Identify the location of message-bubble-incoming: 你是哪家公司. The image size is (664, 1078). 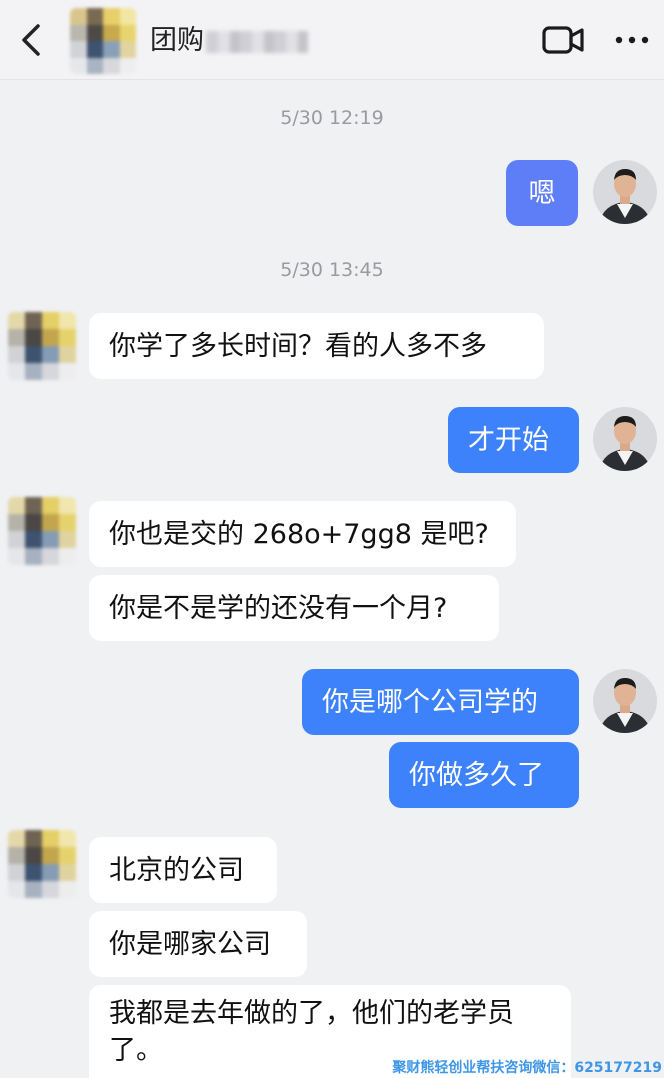
(198, 944).